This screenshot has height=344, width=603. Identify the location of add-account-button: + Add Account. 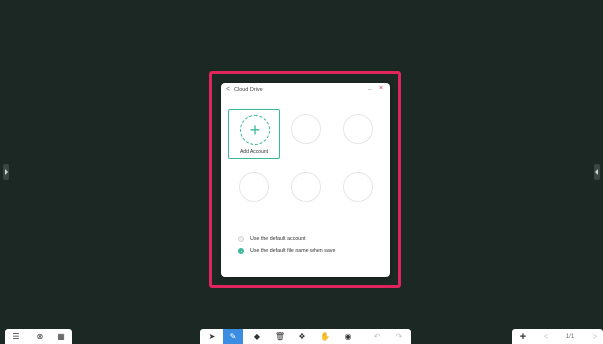
(254, 134).